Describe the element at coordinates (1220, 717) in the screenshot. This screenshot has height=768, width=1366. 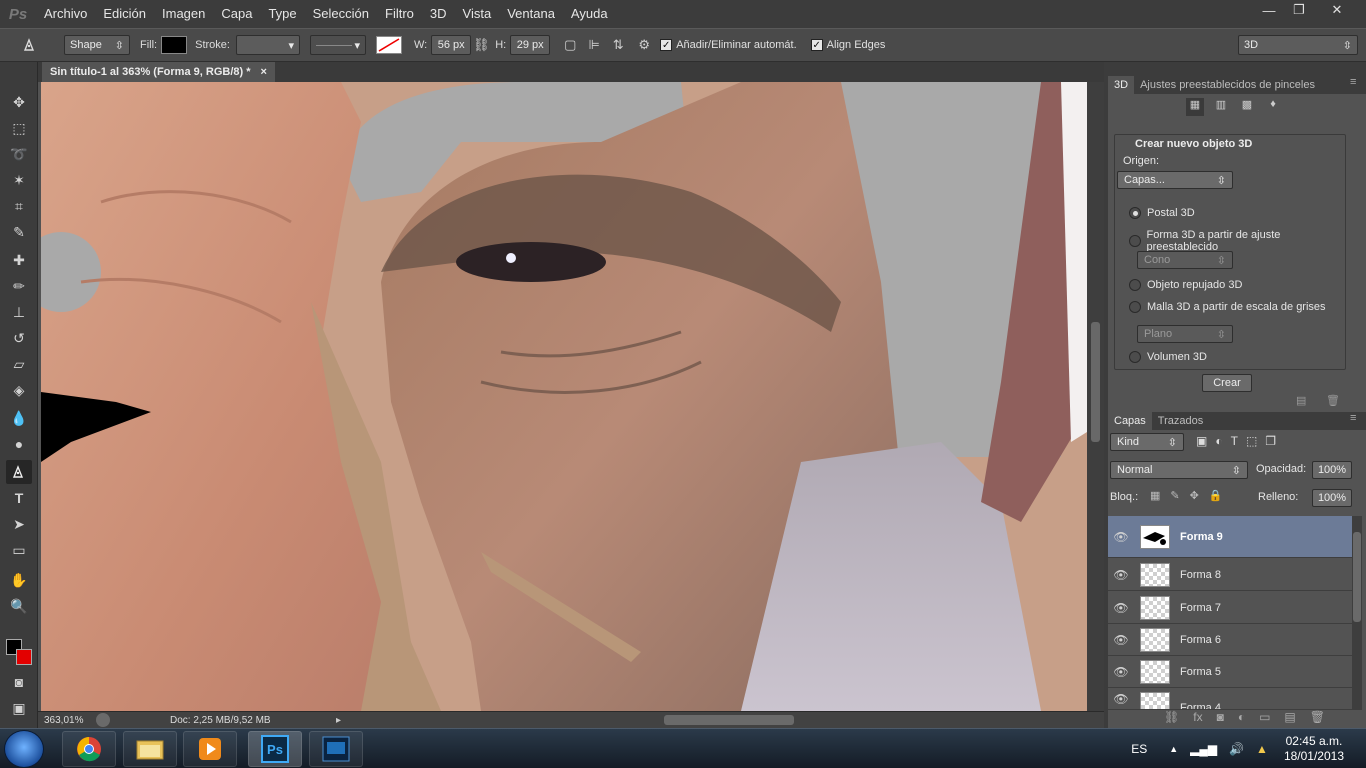
I see `add-mask-icon: ◙` at that location.